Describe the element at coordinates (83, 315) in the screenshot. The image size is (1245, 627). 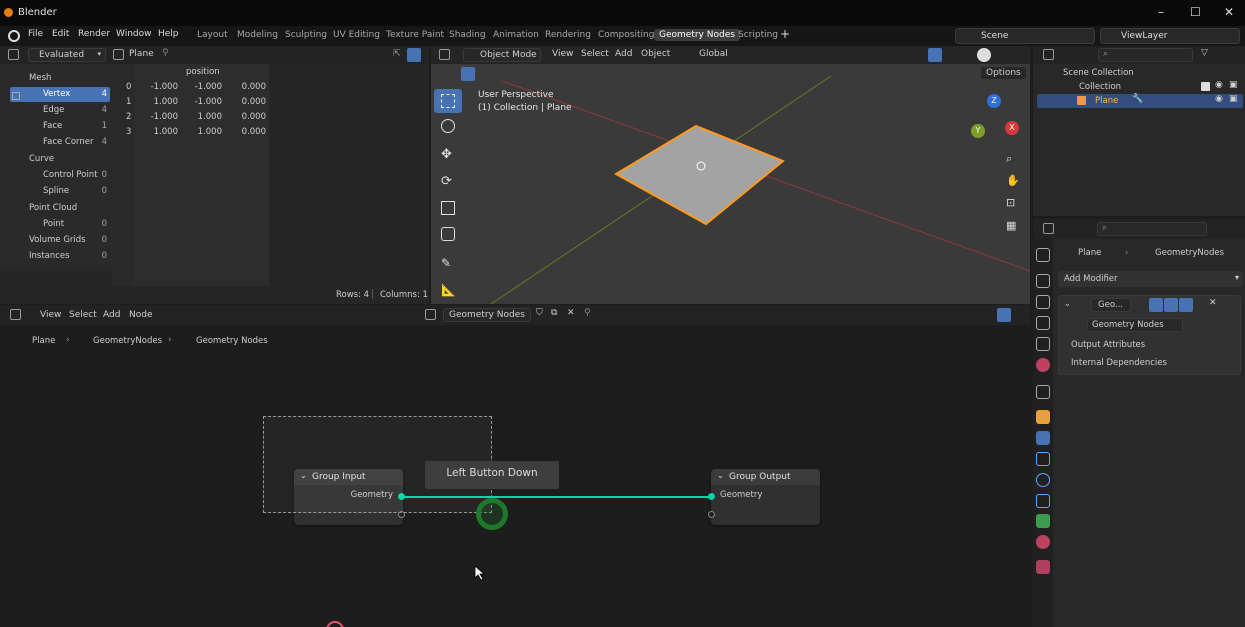
I see `node-menu-select: Select` at that location.